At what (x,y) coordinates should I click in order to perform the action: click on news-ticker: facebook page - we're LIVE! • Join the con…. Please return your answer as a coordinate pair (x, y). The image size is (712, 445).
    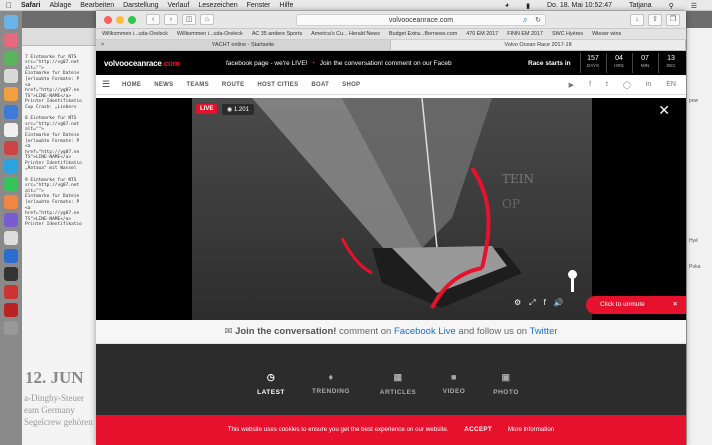
    Looking at the image, I should click on (339, 63).